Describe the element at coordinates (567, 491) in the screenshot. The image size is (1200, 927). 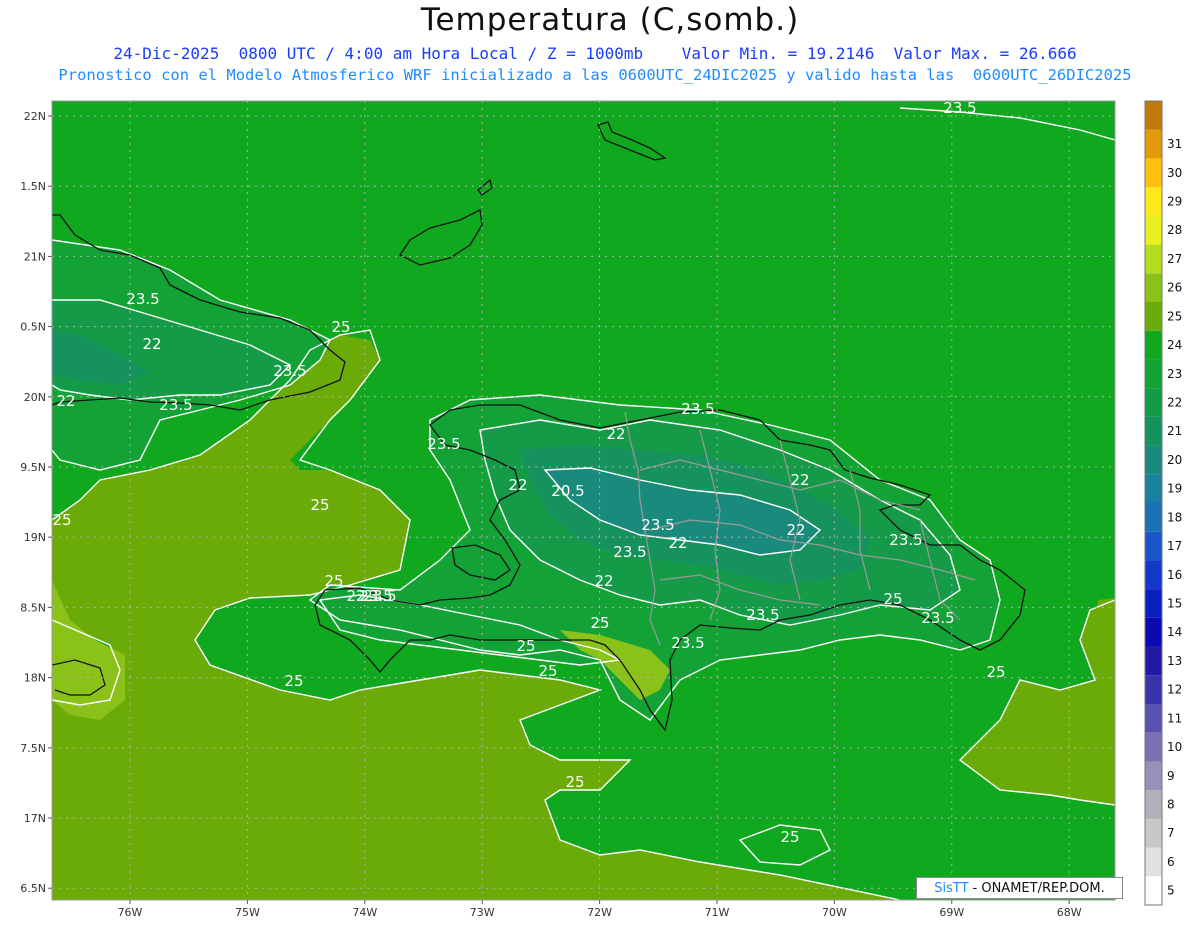
I see `contour-value-label: 20.5` at that location.